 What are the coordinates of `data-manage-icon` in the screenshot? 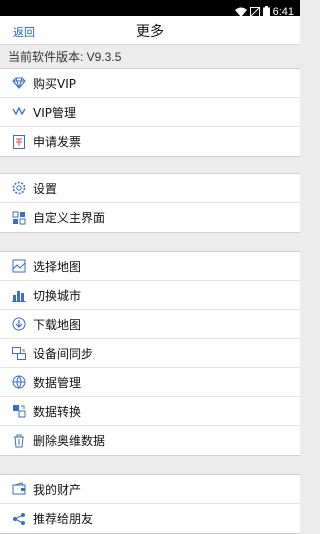 It's located at (19, 382).